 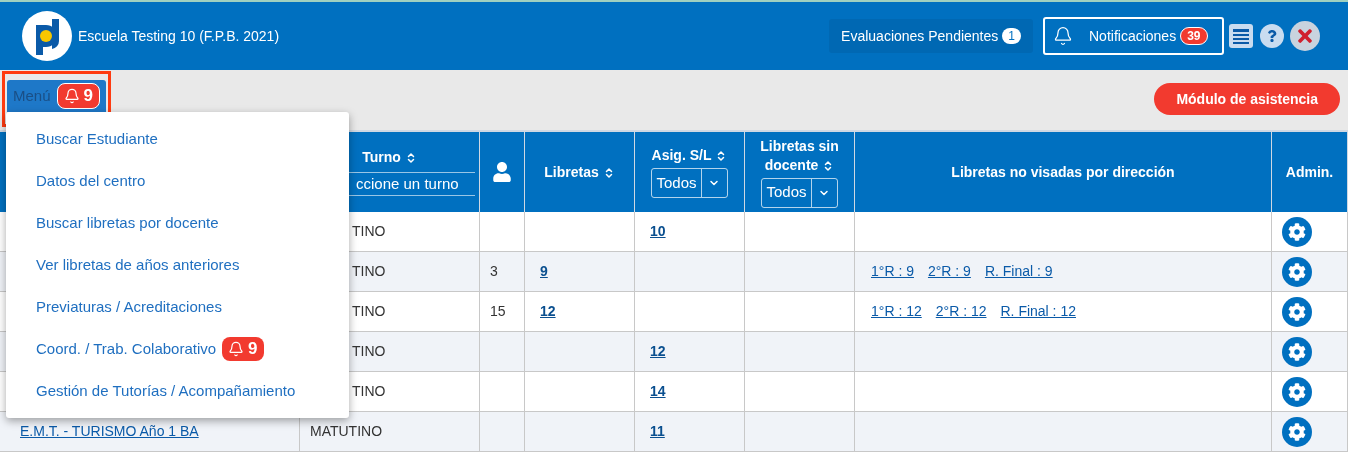 I want to click on menu-item: Datos del centro, so click(x=91, y=181).